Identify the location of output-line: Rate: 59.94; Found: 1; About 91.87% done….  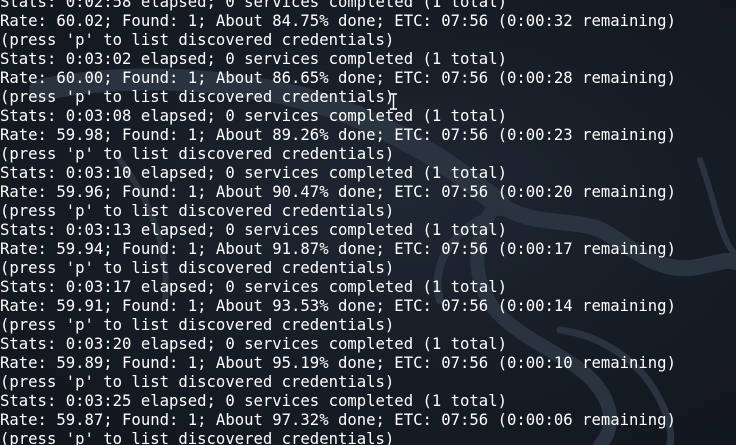
(338, 249).